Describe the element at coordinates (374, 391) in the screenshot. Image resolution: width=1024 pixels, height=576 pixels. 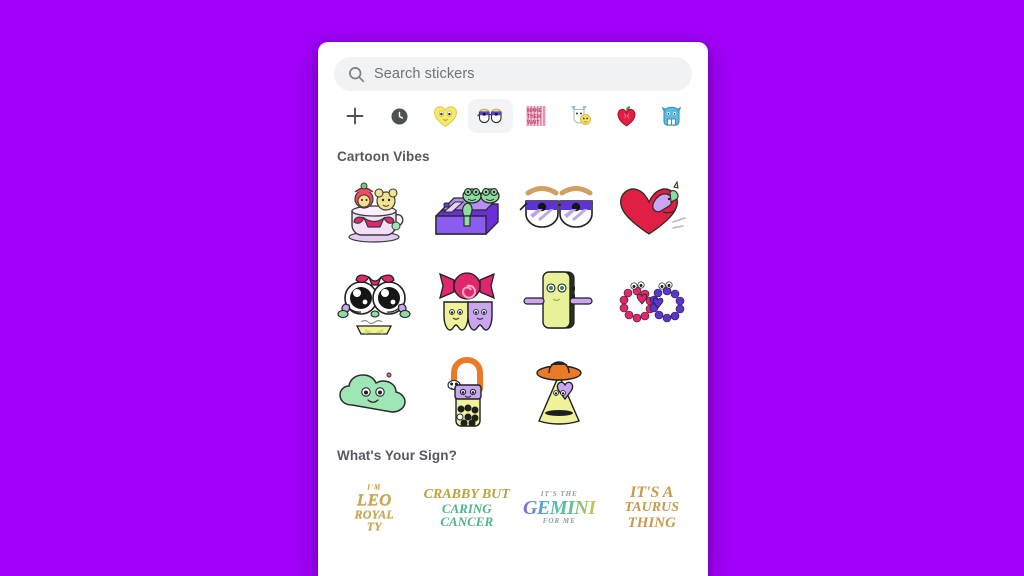
I see `sticker-green-smiling-cloud` at that location.